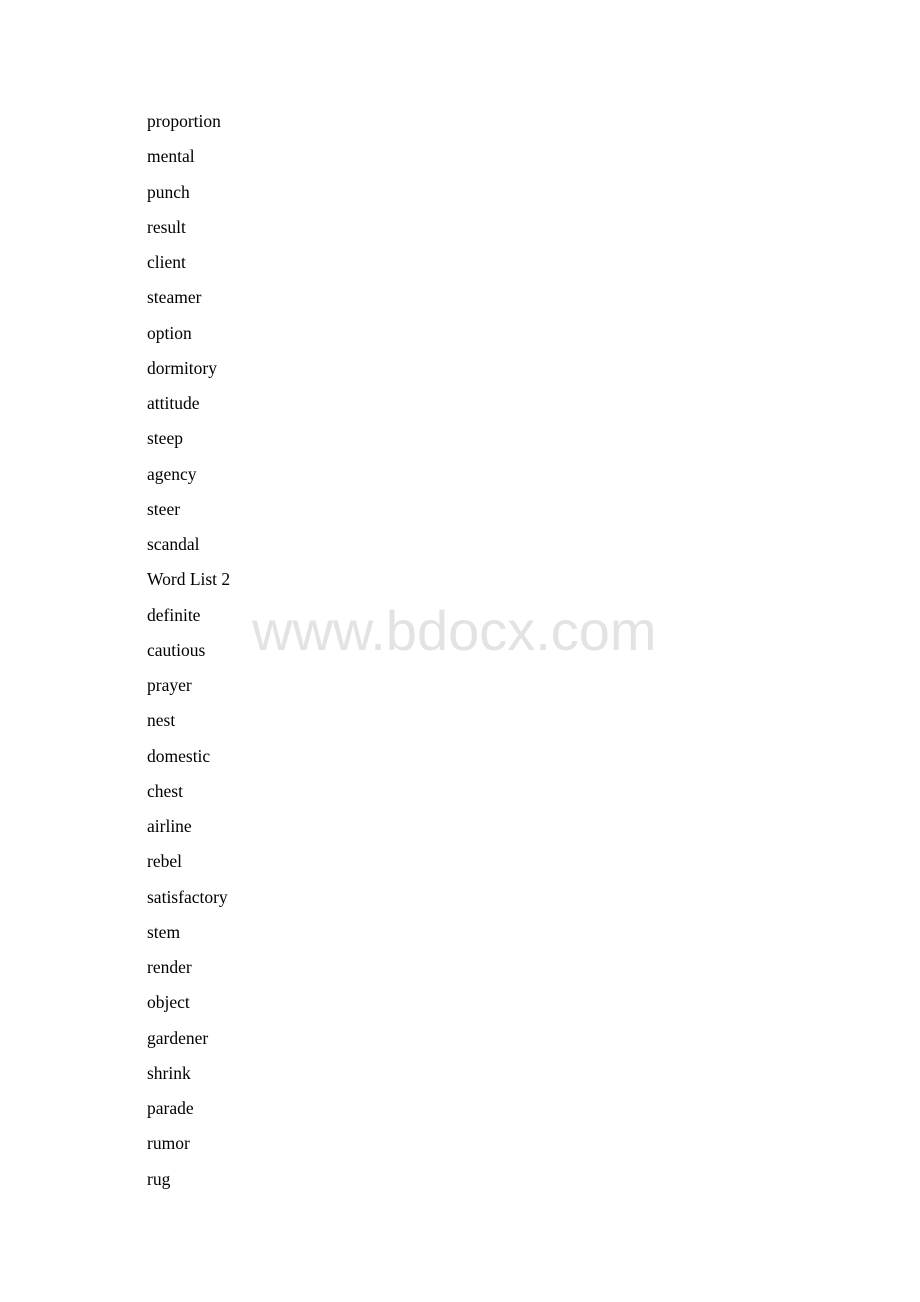 Image resolution: width=920 pixels, height=1302 pixels. I want to click on word-item: mental, so click(171, 156).